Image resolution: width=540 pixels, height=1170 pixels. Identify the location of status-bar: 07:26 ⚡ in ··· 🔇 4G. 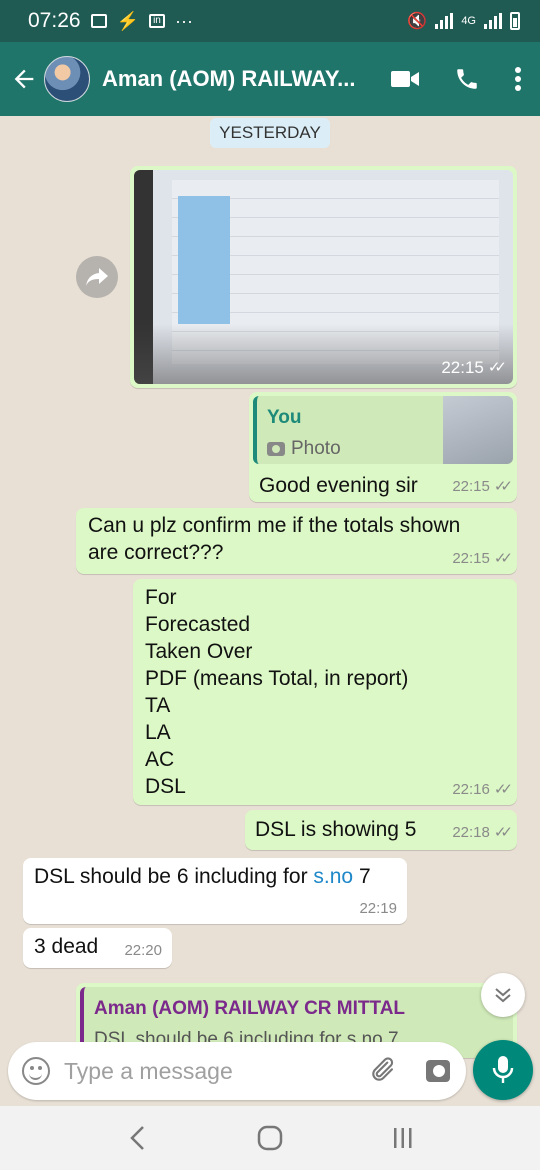
(270, 21).